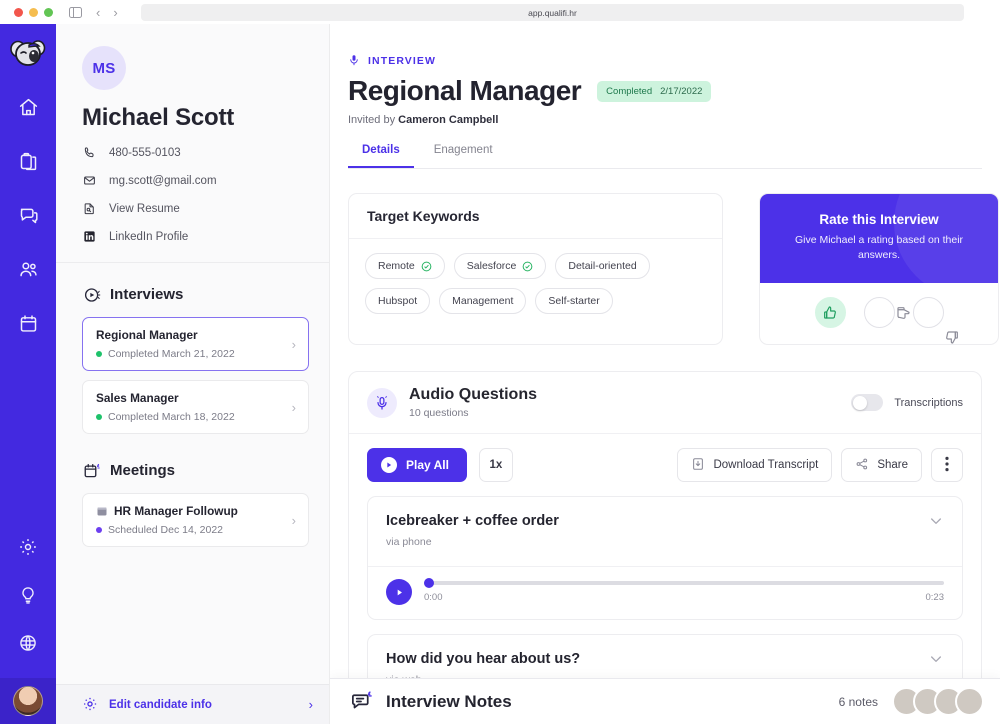  I want to click on microphone-icon, so click(354, 60).